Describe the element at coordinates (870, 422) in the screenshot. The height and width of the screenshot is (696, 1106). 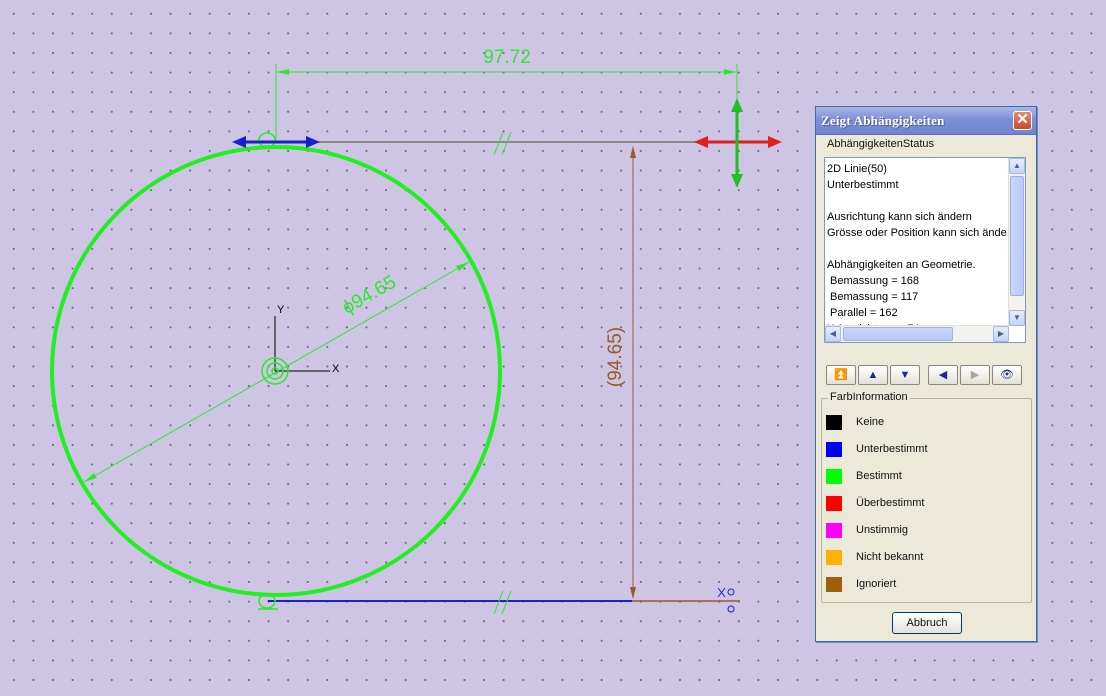
I see `color-legend-label: Keine` at that location.